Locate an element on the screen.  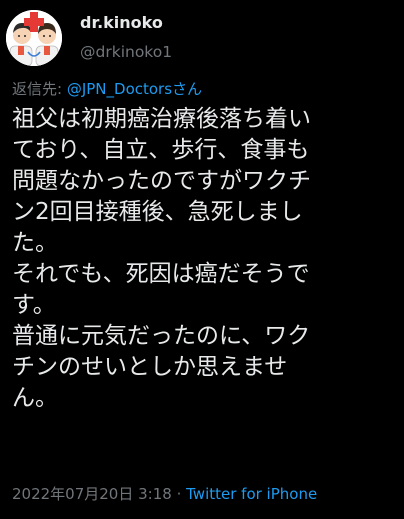
tweet-text-line: ん。 is located at coordinates (35, 398).